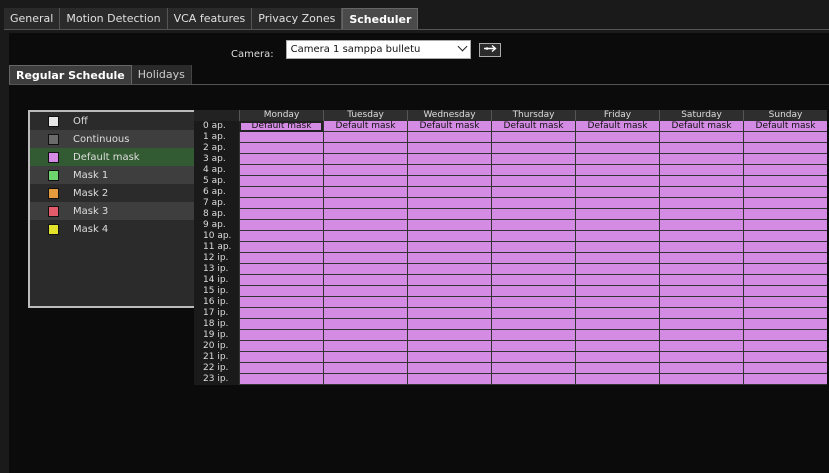 This screenshot has width=829, height=473. Describe the element at coordinates (216, 302) in the screenshot. I see `hour-label: 16 ip.` at that location.